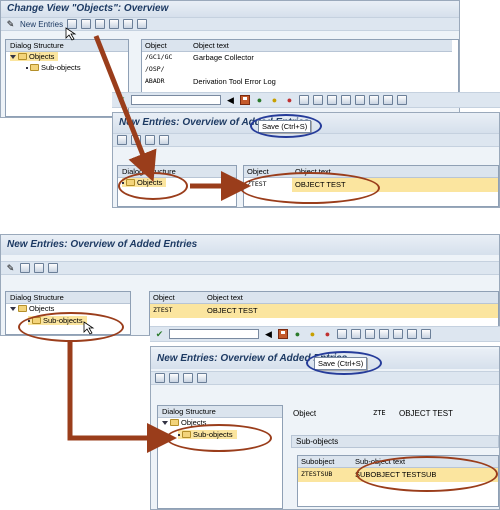 The width and height of the screenshot is (500, 510). Describe the element at coordinates (250, 245) in the screenshot. I see `screen3-title: New Entries: Overview of Added Entries` at that location.